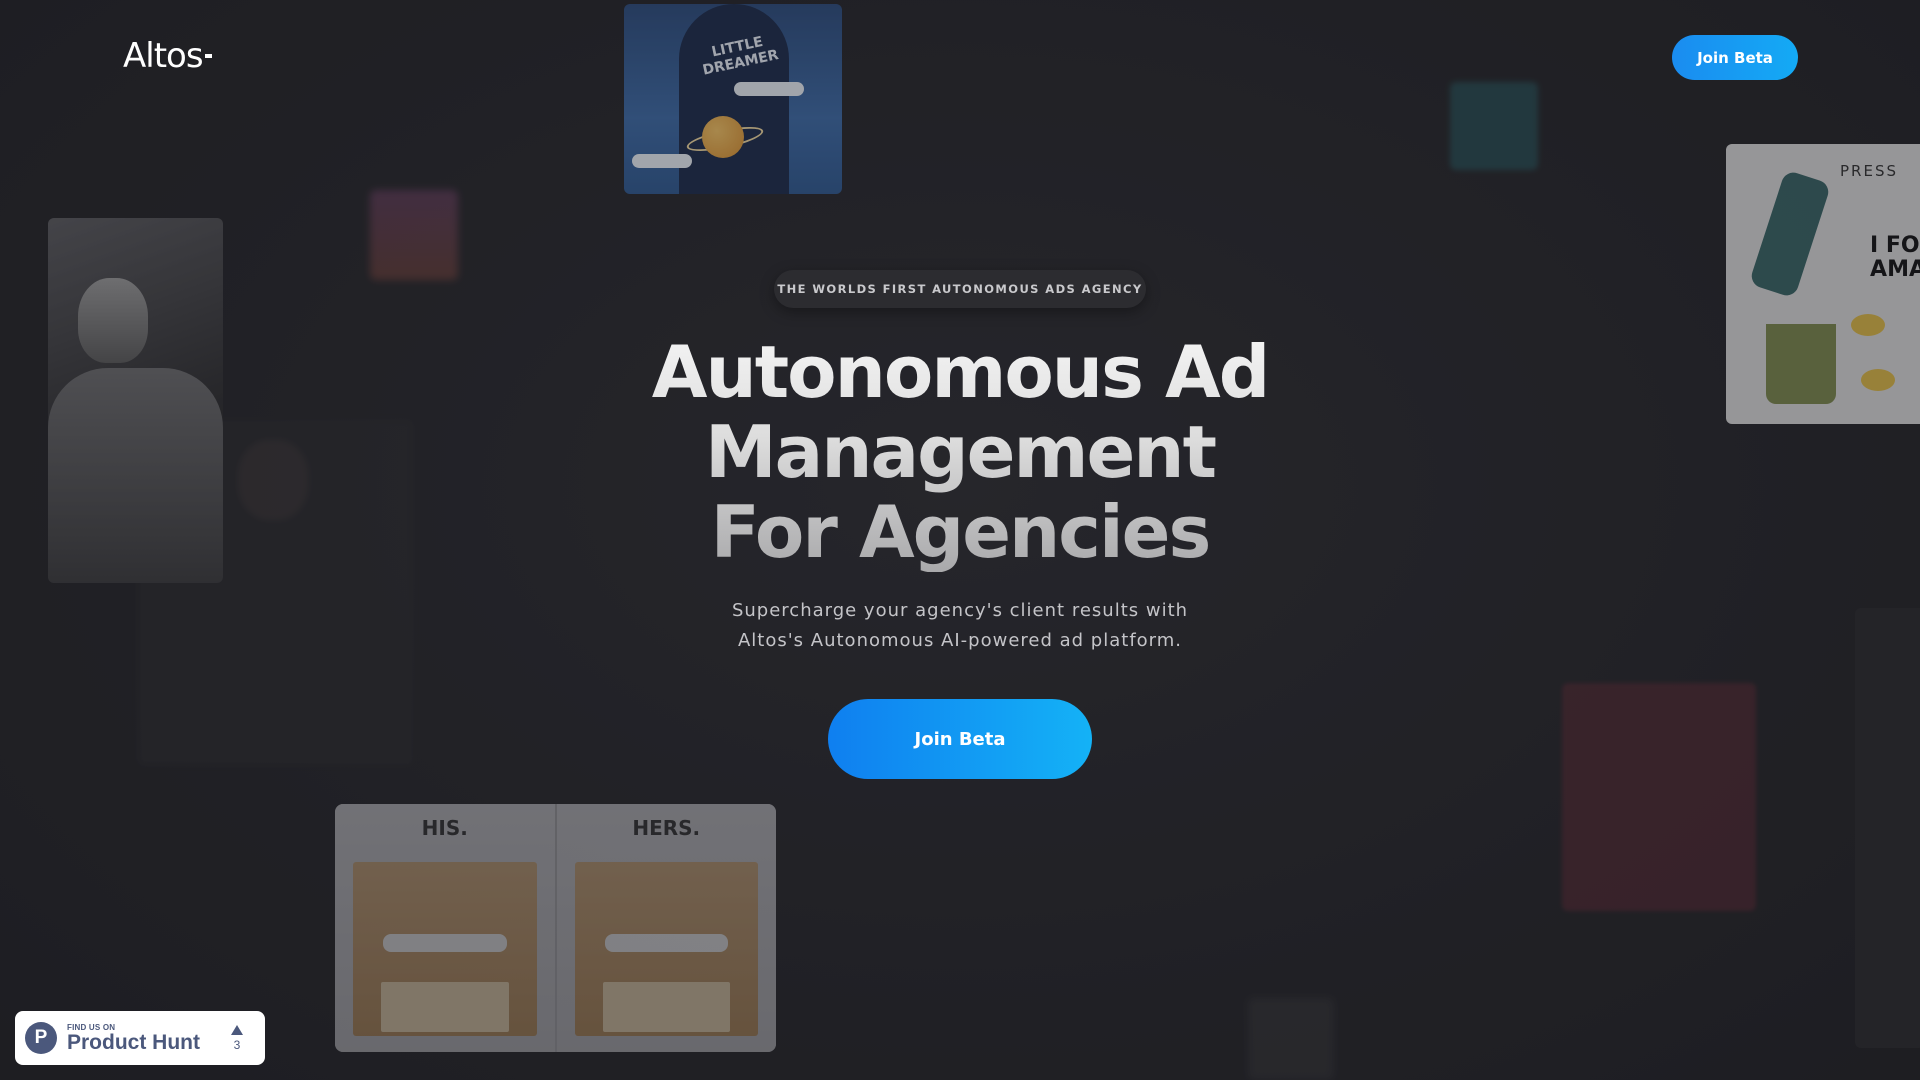  Describe the element at coordinates (41, 1038) in the screenshot. I see `product-hunt-icon: P` at that location.